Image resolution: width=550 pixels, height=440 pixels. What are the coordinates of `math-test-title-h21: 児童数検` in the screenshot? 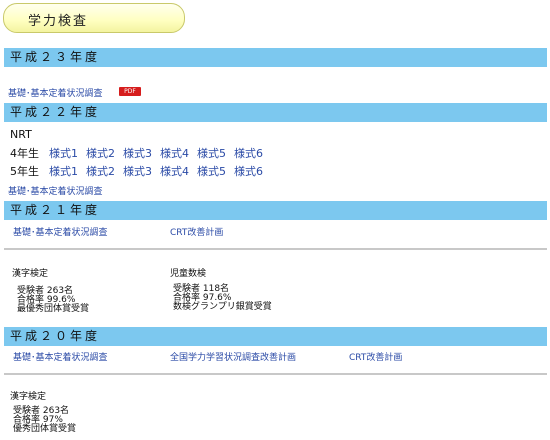 It's located at (188, 274).